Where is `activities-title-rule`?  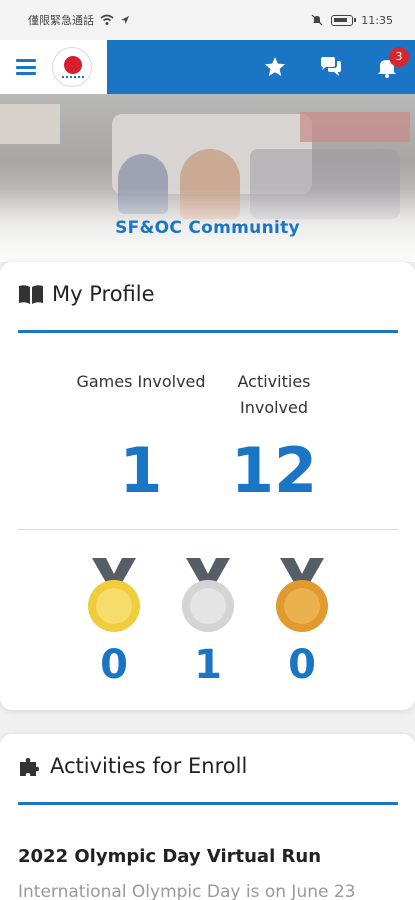
activities-title-rule is located at coordinates (208, 803).